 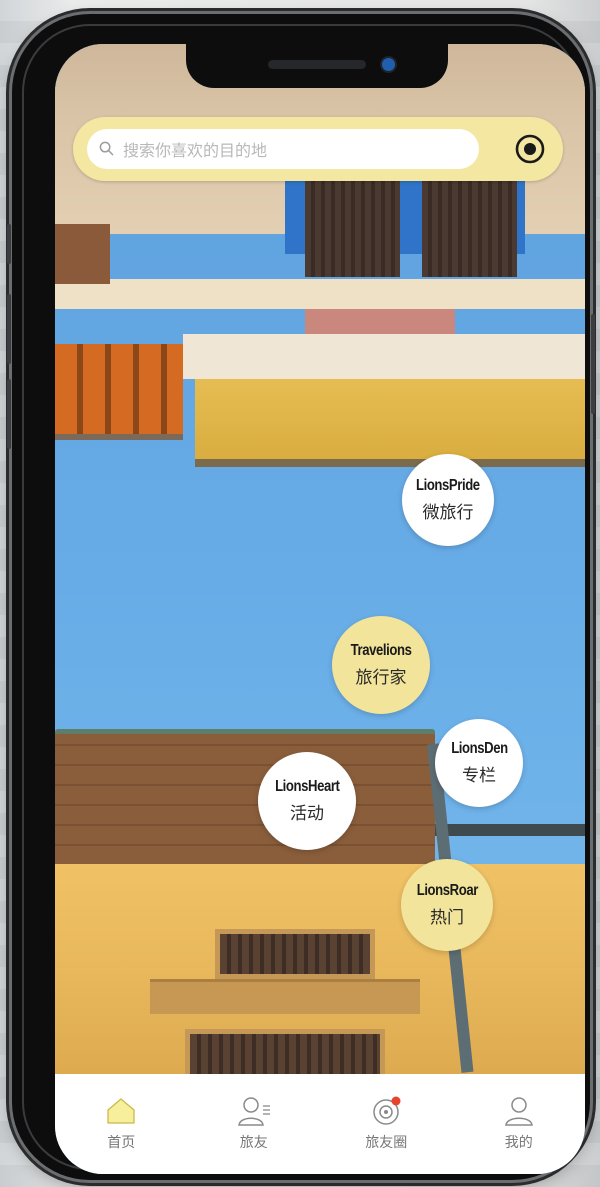 What do you see at coordinates (381, 665) in the screenshot?
I see `bubble-travelions: Travelions 旅行家` at bounding box center [381, 665].